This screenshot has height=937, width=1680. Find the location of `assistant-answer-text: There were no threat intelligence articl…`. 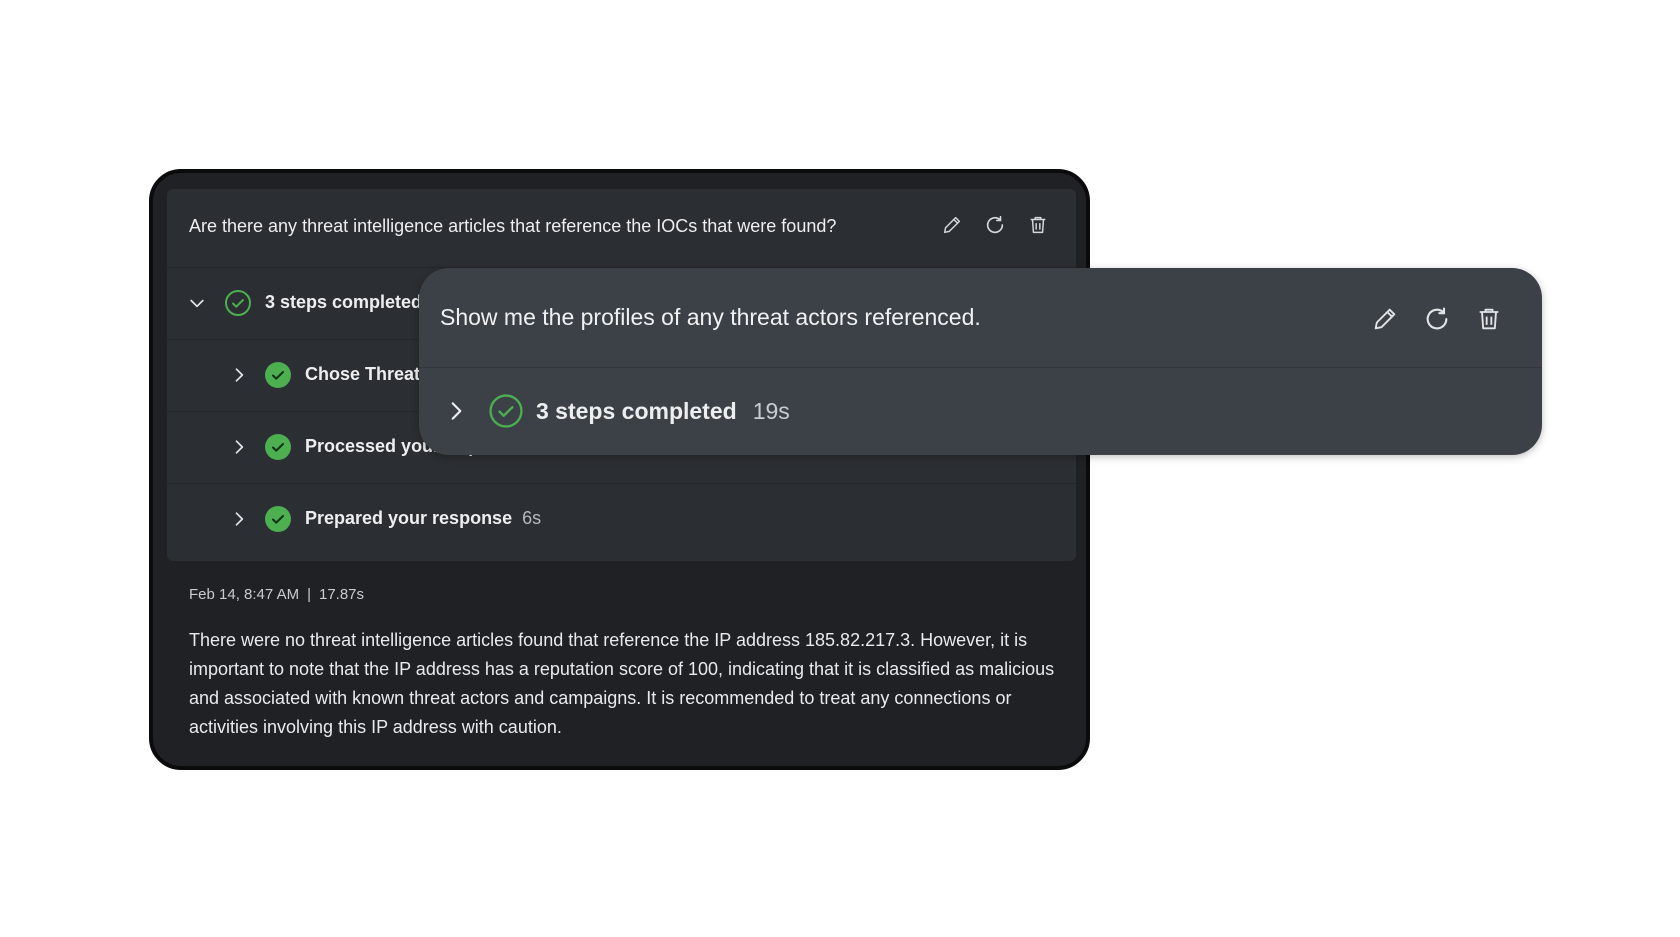

assistant-answer-text: There were no threat intelligence articl… is located at coordinates (622, 683).